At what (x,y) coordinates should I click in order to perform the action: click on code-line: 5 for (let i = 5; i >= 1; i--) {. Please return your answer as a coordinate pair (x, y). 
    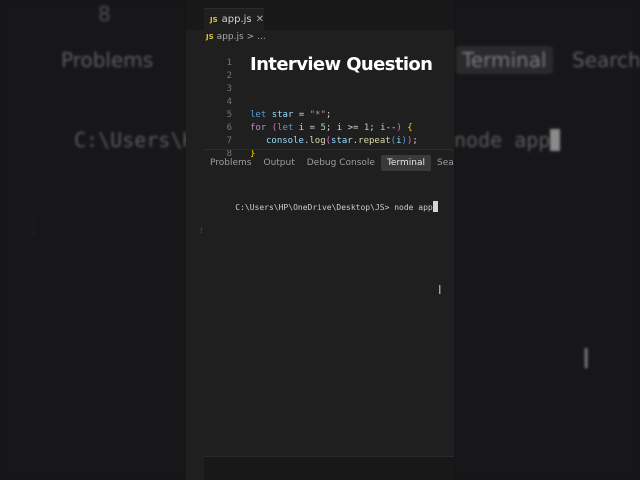
    Looking at the image, I should click on (299, 114).